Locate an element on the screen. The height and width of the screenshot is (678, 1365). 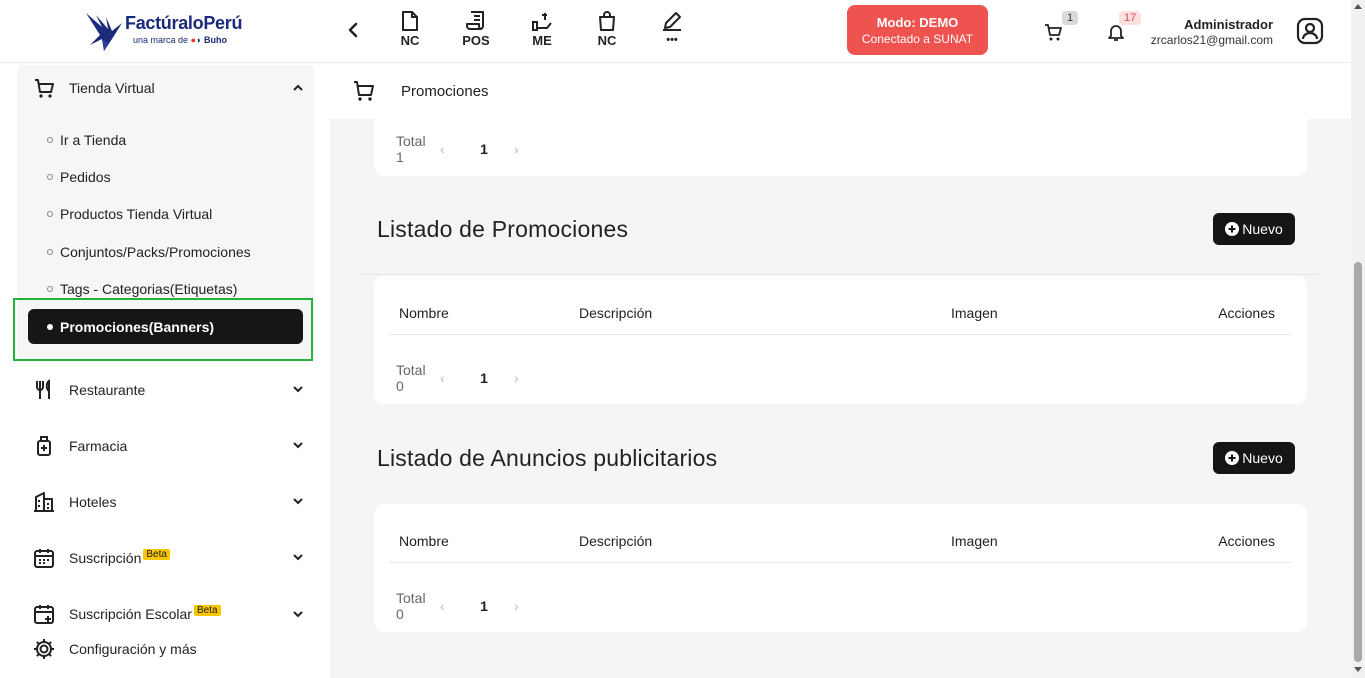
previous-list-card: Total 1 ‹ 1 › is located at coordinates (840, 147).